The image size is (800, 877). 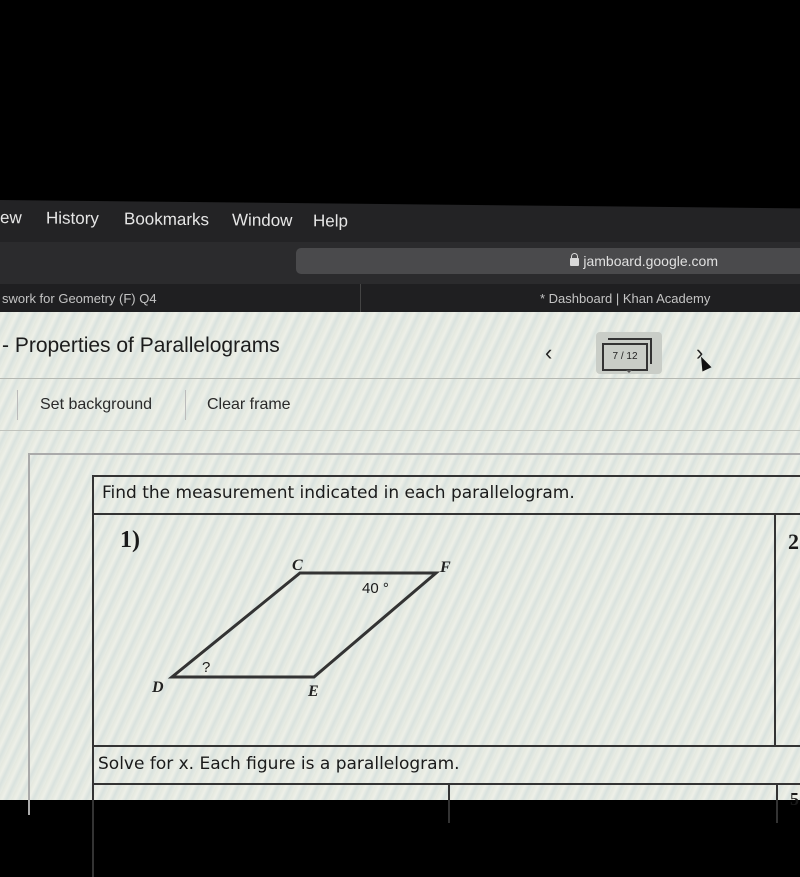 What do you see at coordinates (548, 261) in the screenshot?
I see `address-bar: jamboard.google.com` at bounding box center [548, 261].